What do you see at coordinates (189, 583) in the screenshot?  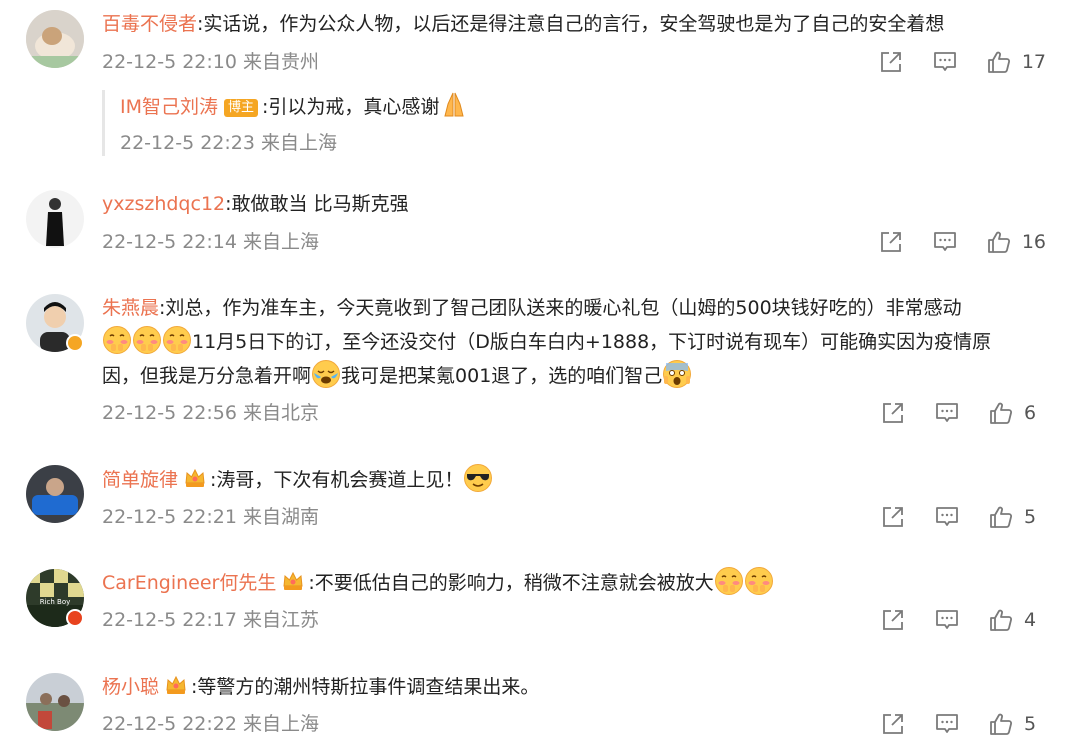 I see `username-link: CarEngineer何先生` at bounding box center [189, 583].